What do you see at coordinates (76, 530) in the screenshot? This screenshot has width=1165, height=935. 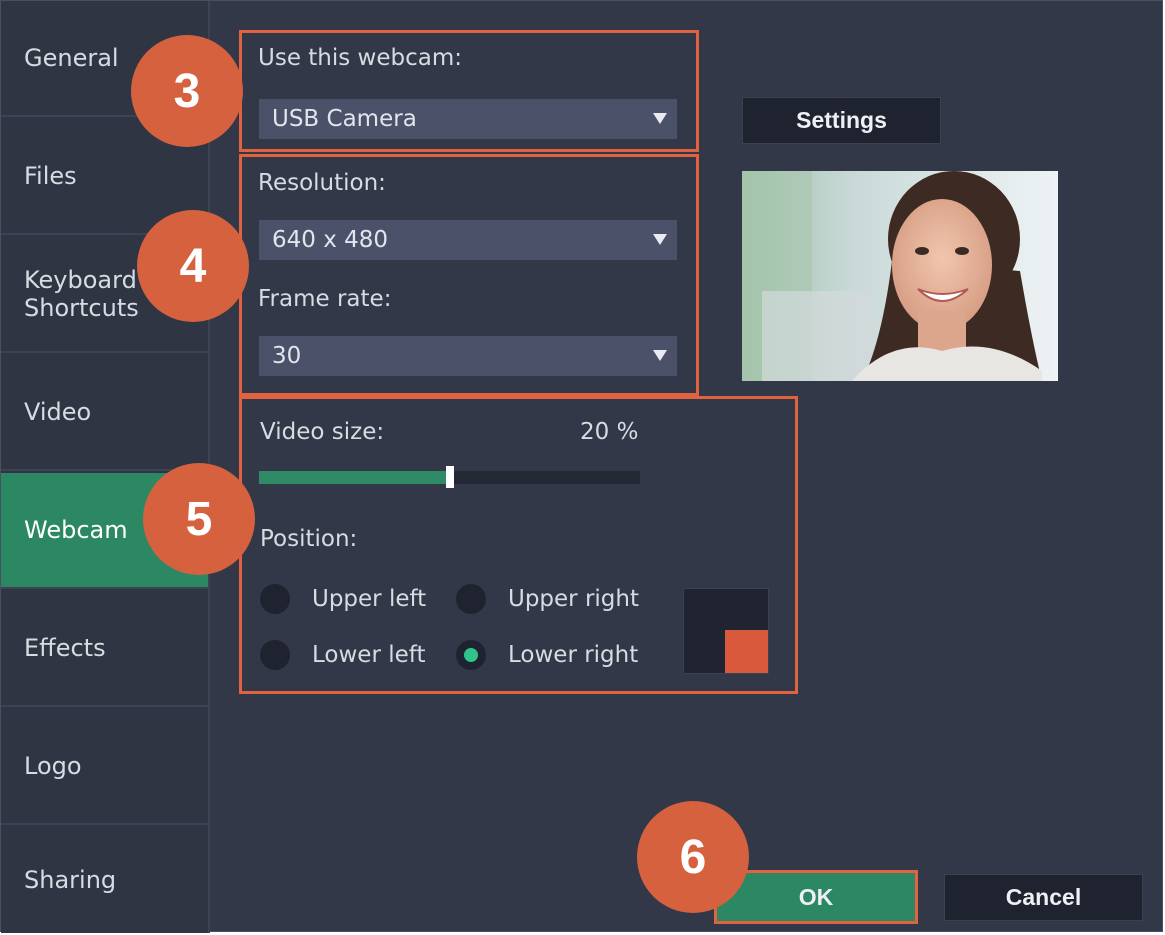 I see `sidebar-item-label: Webcam` at bounding box center [76, 530].